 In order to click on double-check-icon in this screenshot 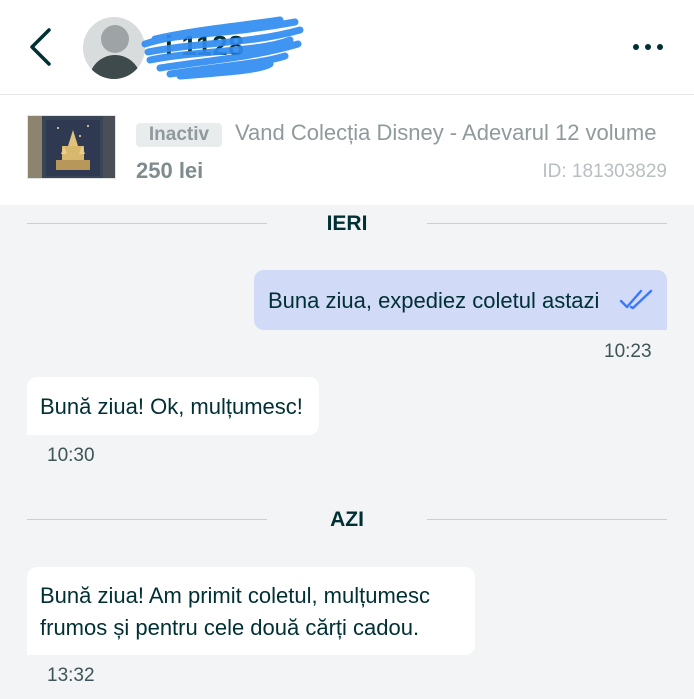, I will do `click(636, 299)`.